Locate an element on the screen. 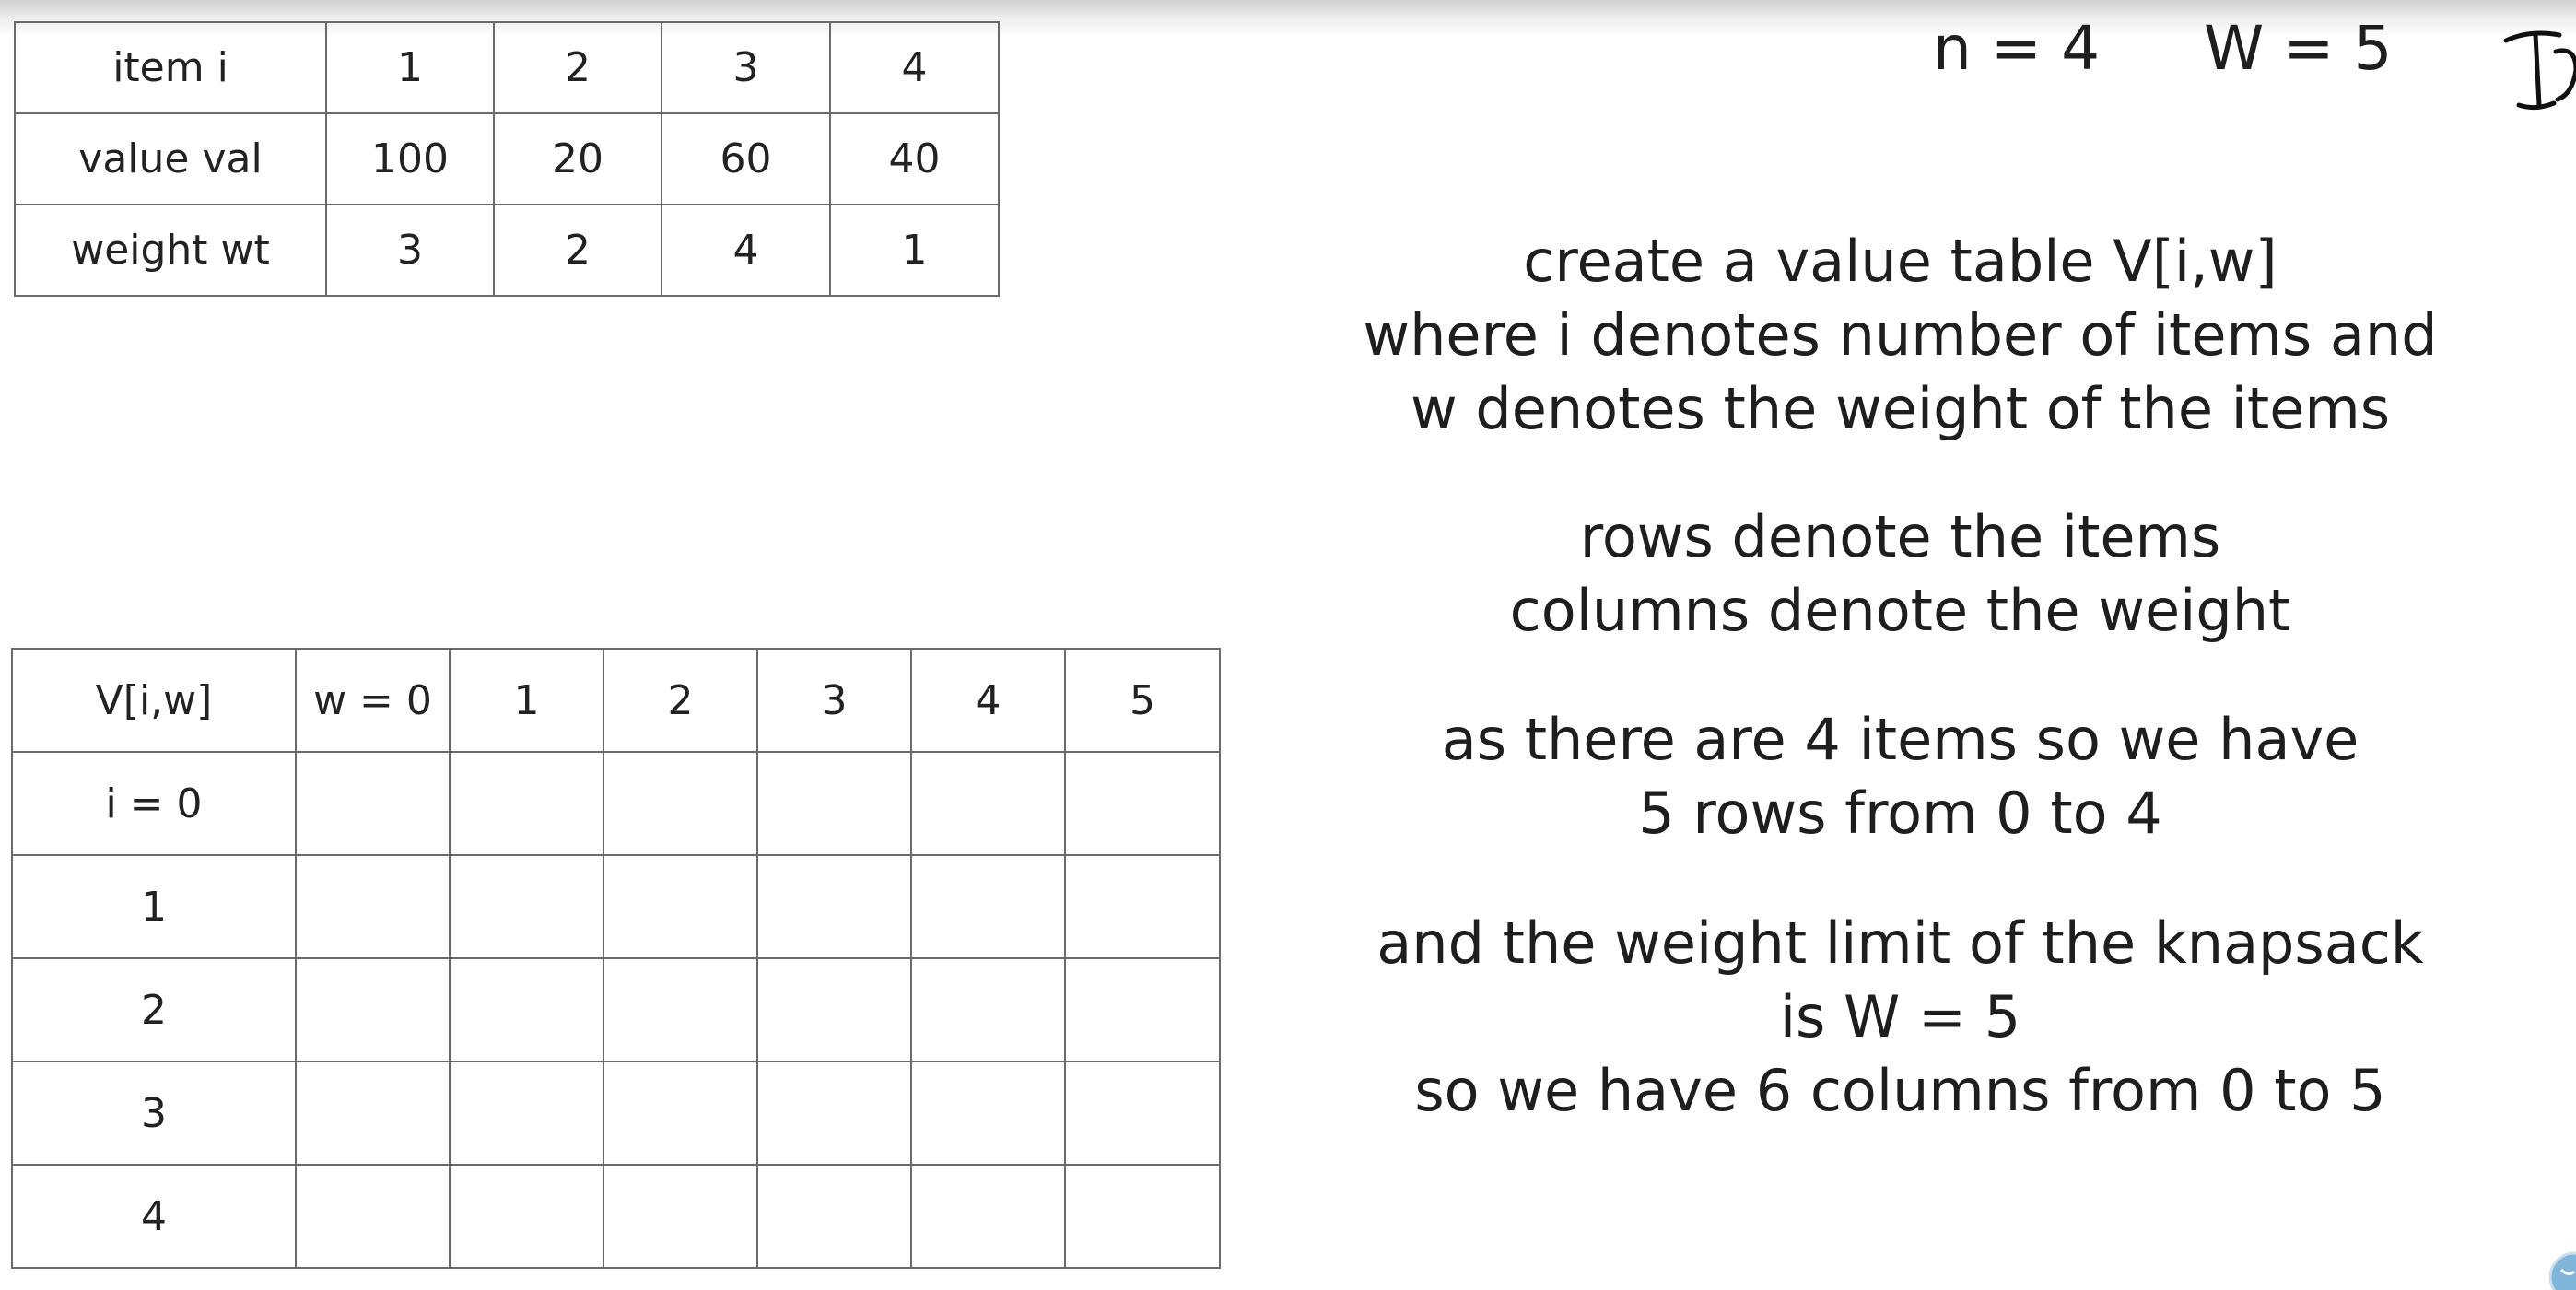  explanation-line: where i denotes number of items and is located at coordinates (1900, 335).